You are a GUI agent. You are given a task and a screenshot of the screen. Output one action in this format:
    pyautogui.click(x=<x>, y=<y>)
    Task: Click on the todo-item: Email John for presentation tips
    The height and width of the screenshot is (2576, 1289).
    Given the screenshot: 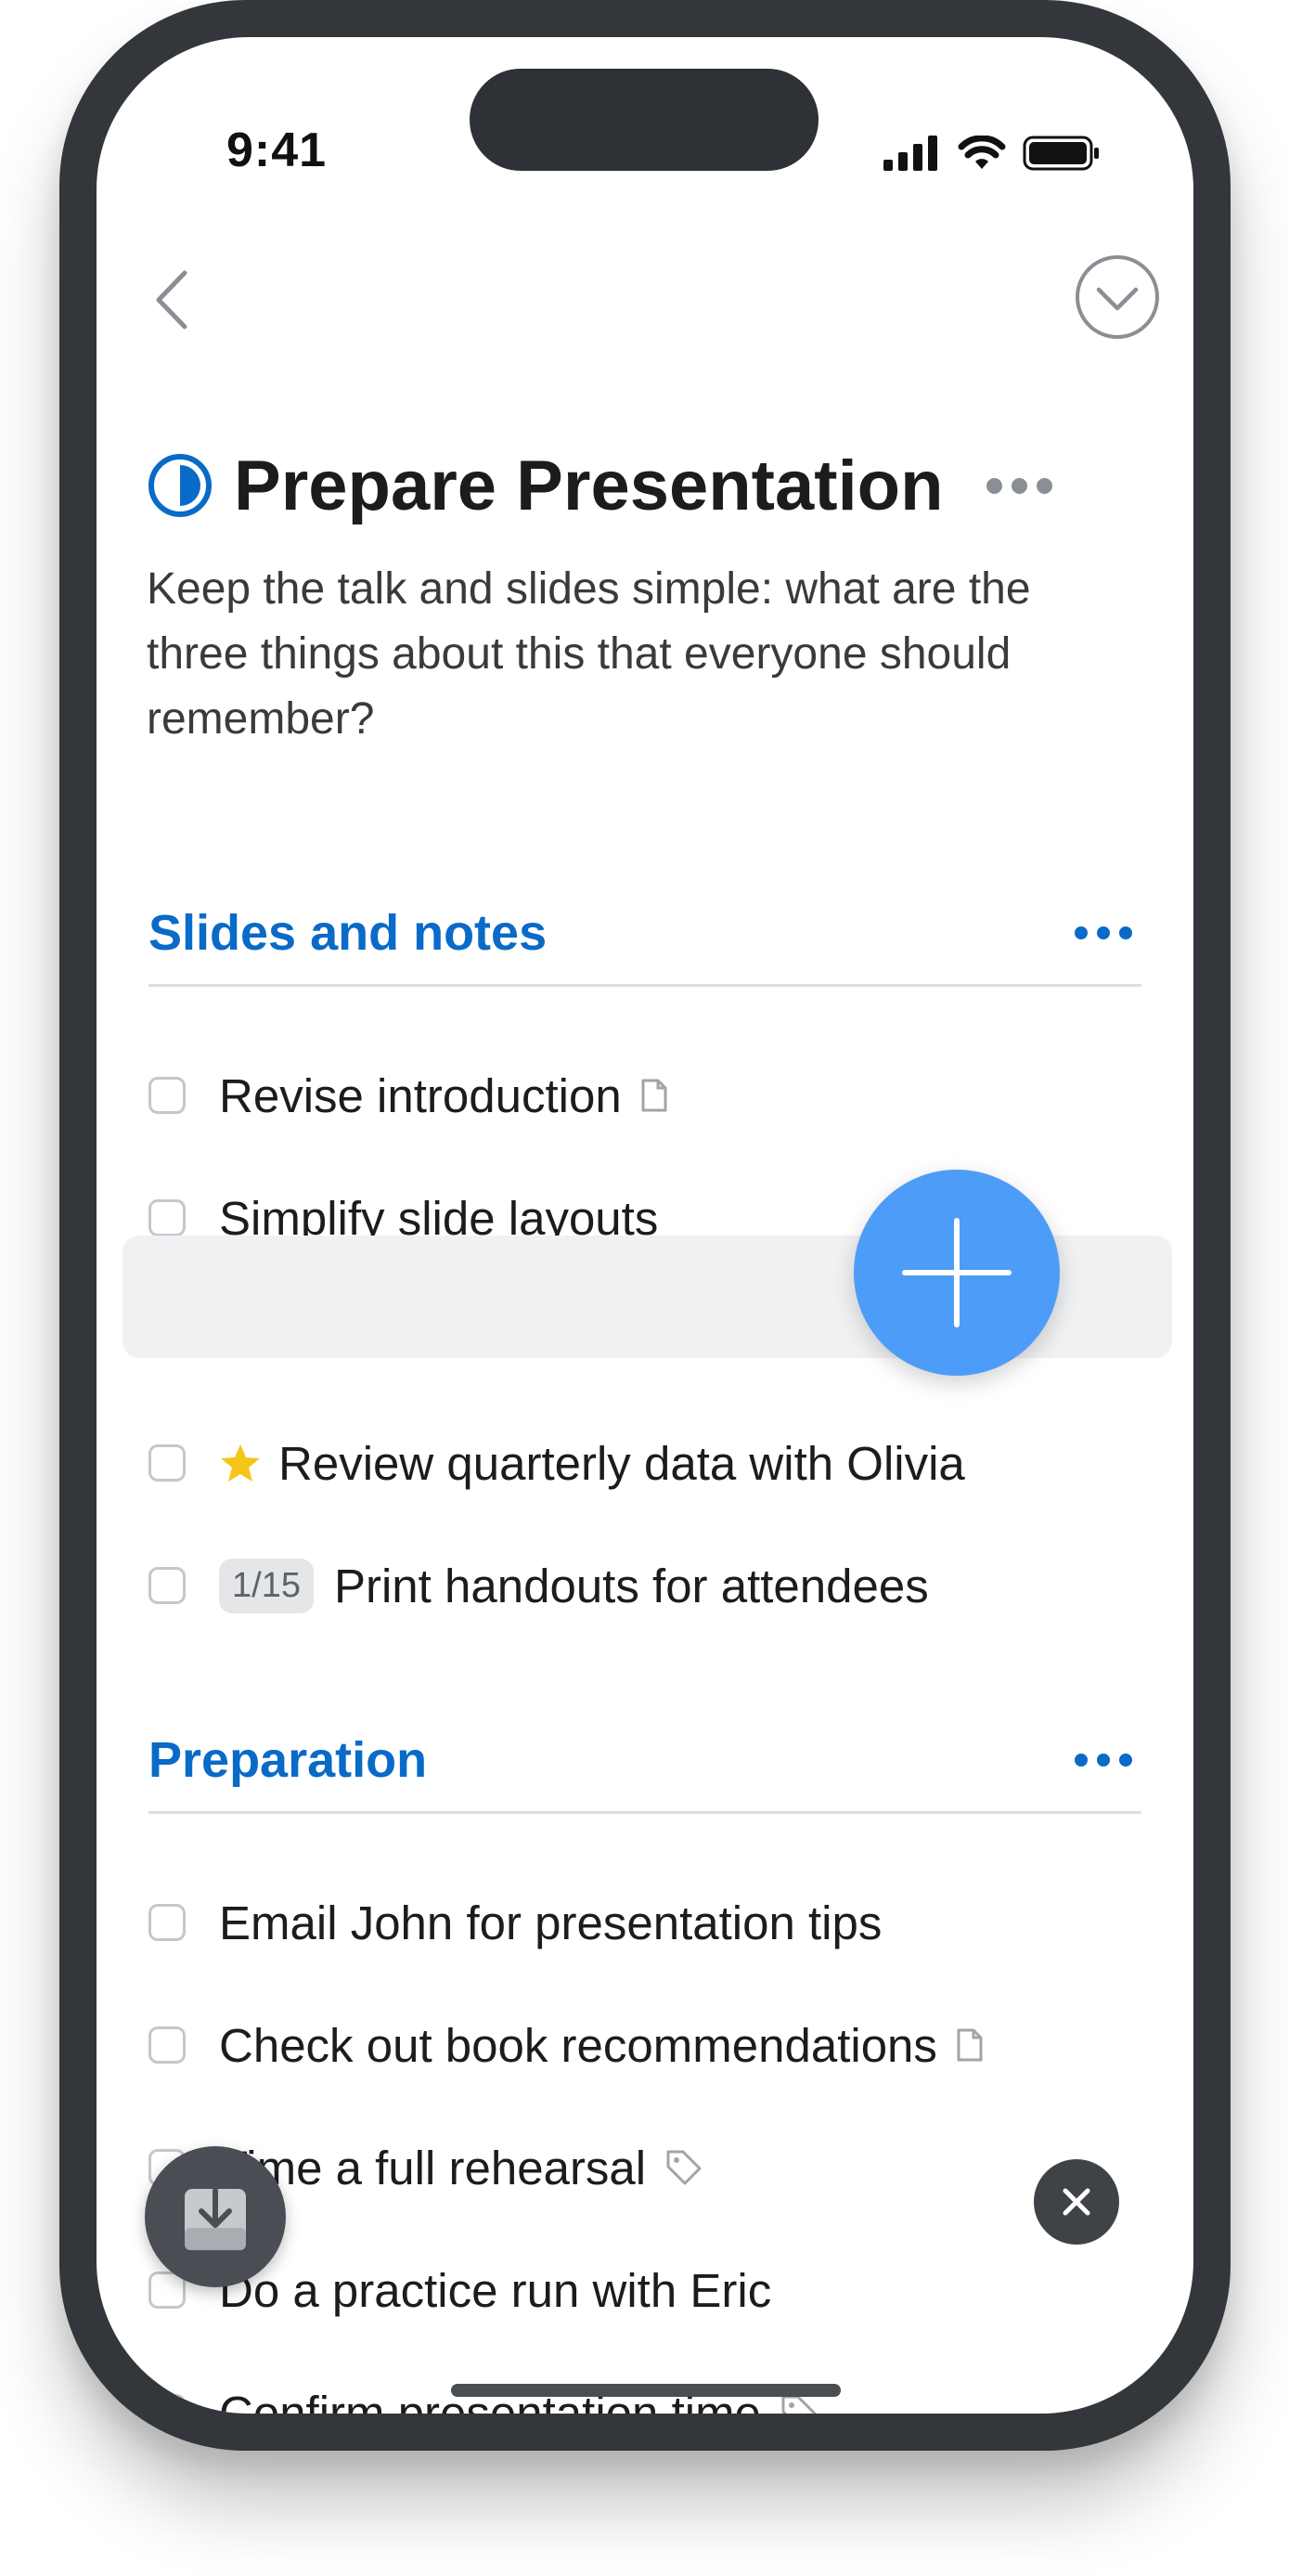 What is the action you would take?
    pyautogui.click(x=515, y=1922)
    